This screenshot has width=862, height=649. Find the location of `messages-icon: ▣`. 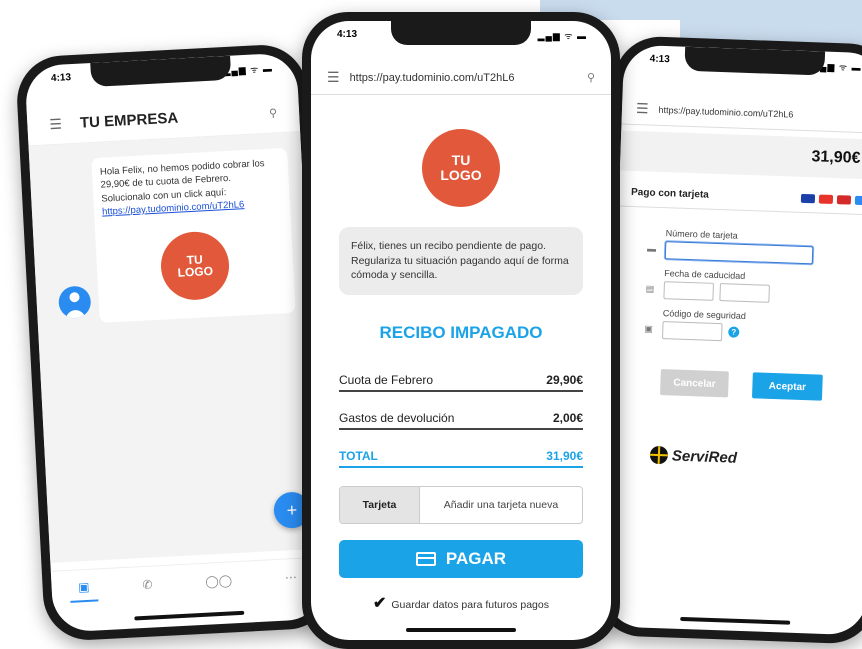

messages-icon: ▣ is located at coordinates (84, 587).